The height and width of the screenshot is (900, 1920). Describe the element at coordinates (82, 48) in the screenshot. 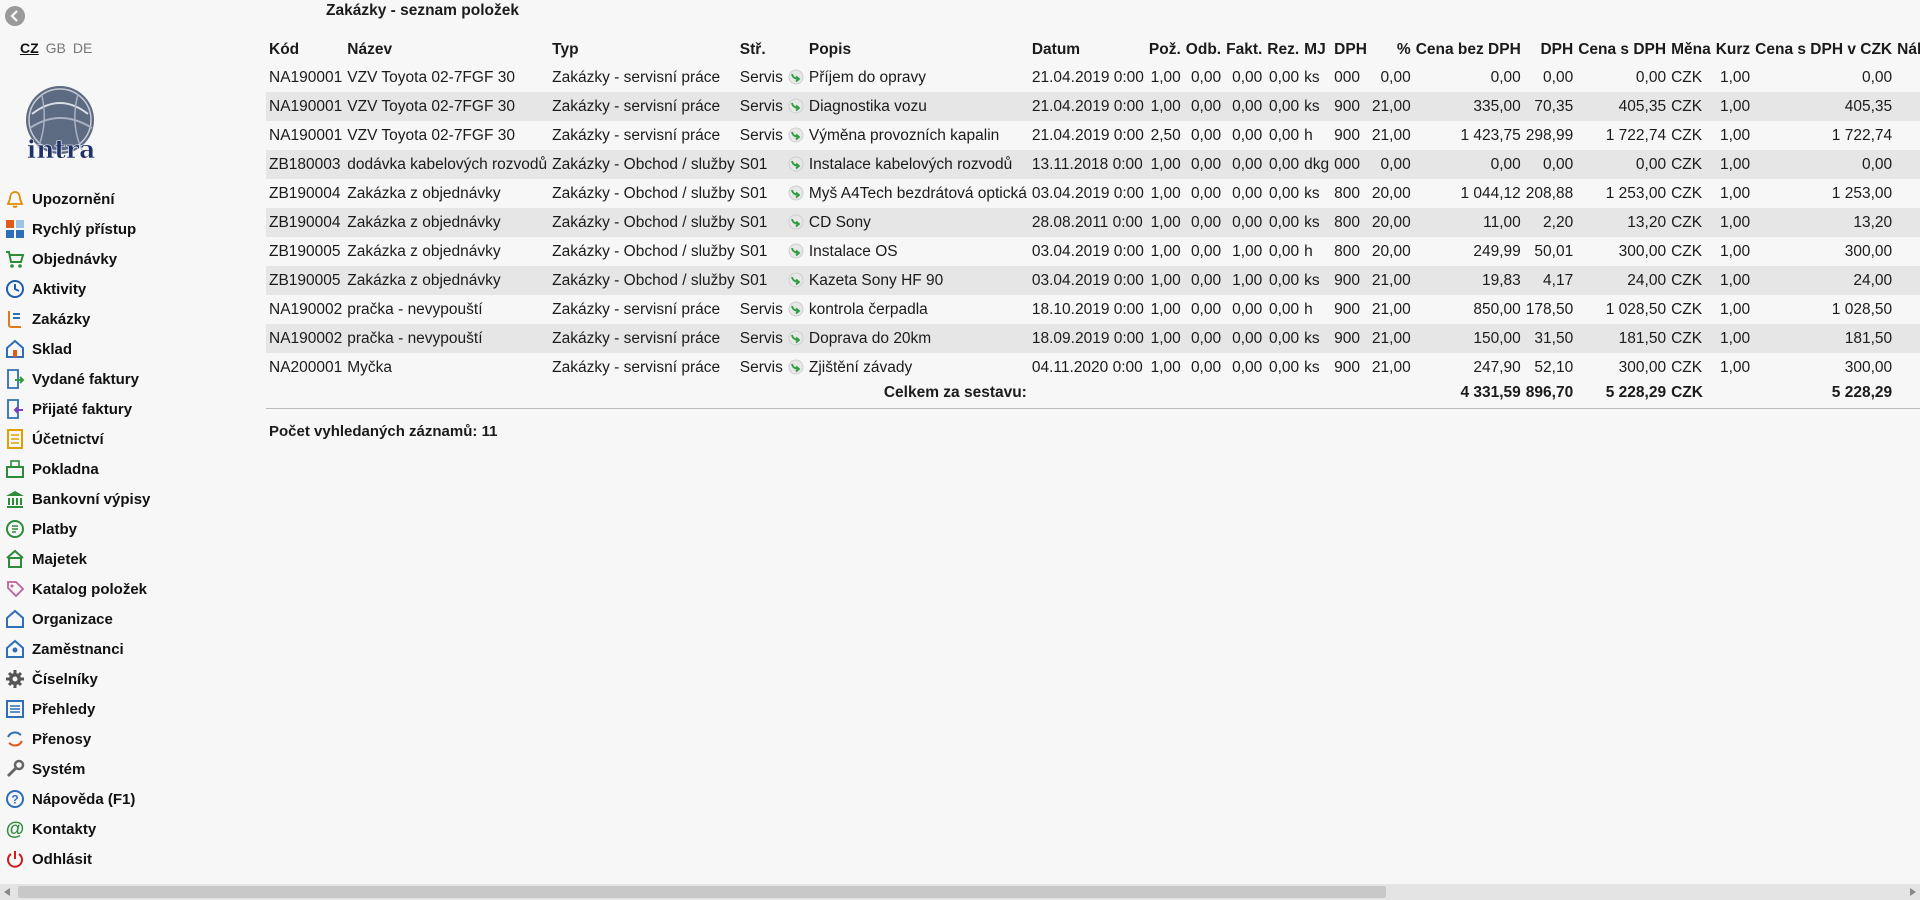

I see `lang-de: DE` at that location.